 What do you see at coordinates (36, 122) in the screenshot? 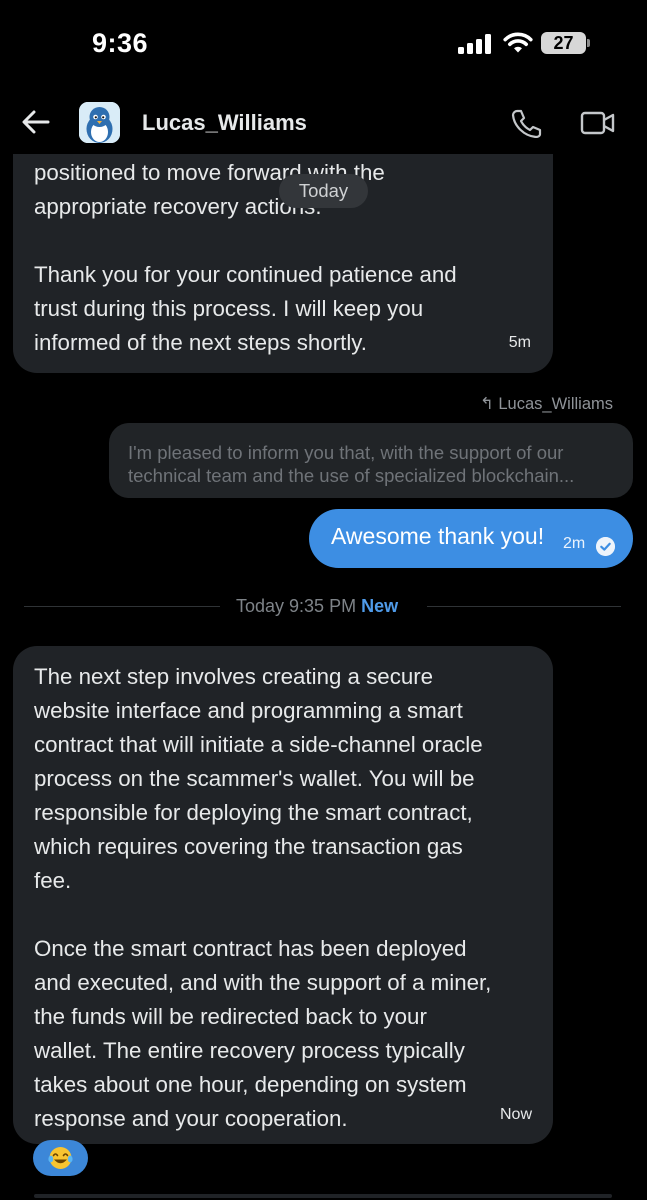
I see `back-arrow-icon` at bounding box center [36, 122].